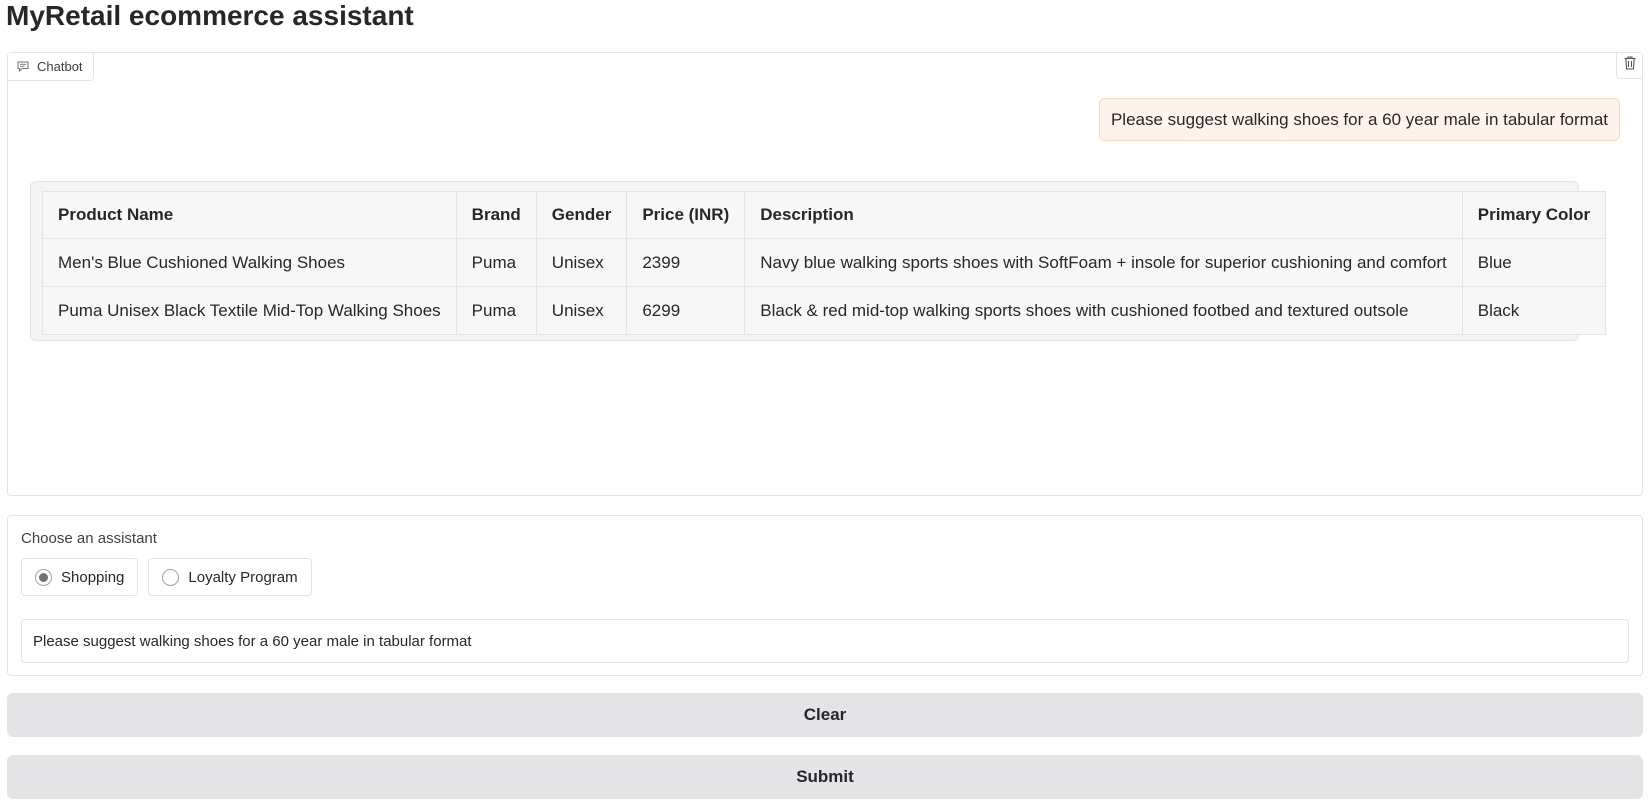  Describe the element at coordinates (60, 66) in the screenshot. I see `chatbot-label-text: Chatbot` at that location.